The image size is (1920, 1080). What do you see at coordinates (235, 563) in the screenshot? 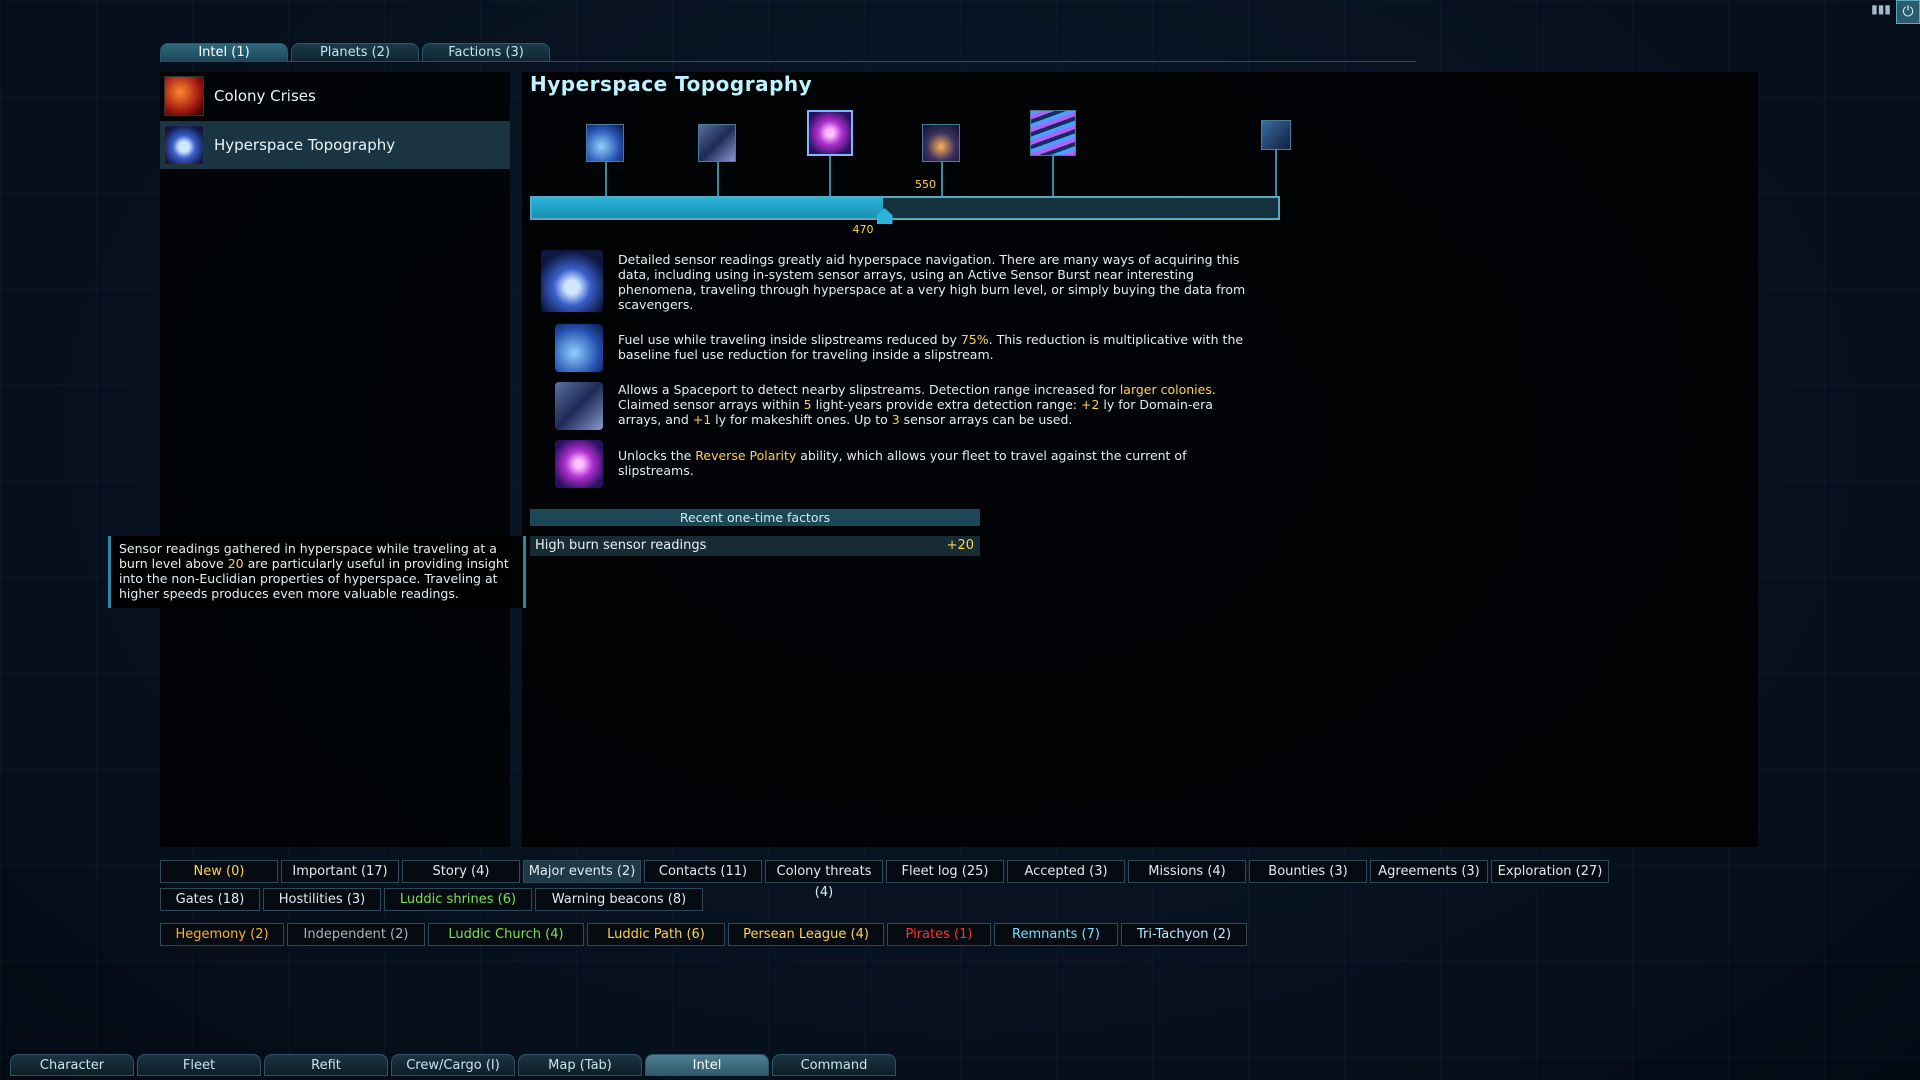
I see `highlight-value: 20` at bounding box center [235, 563].